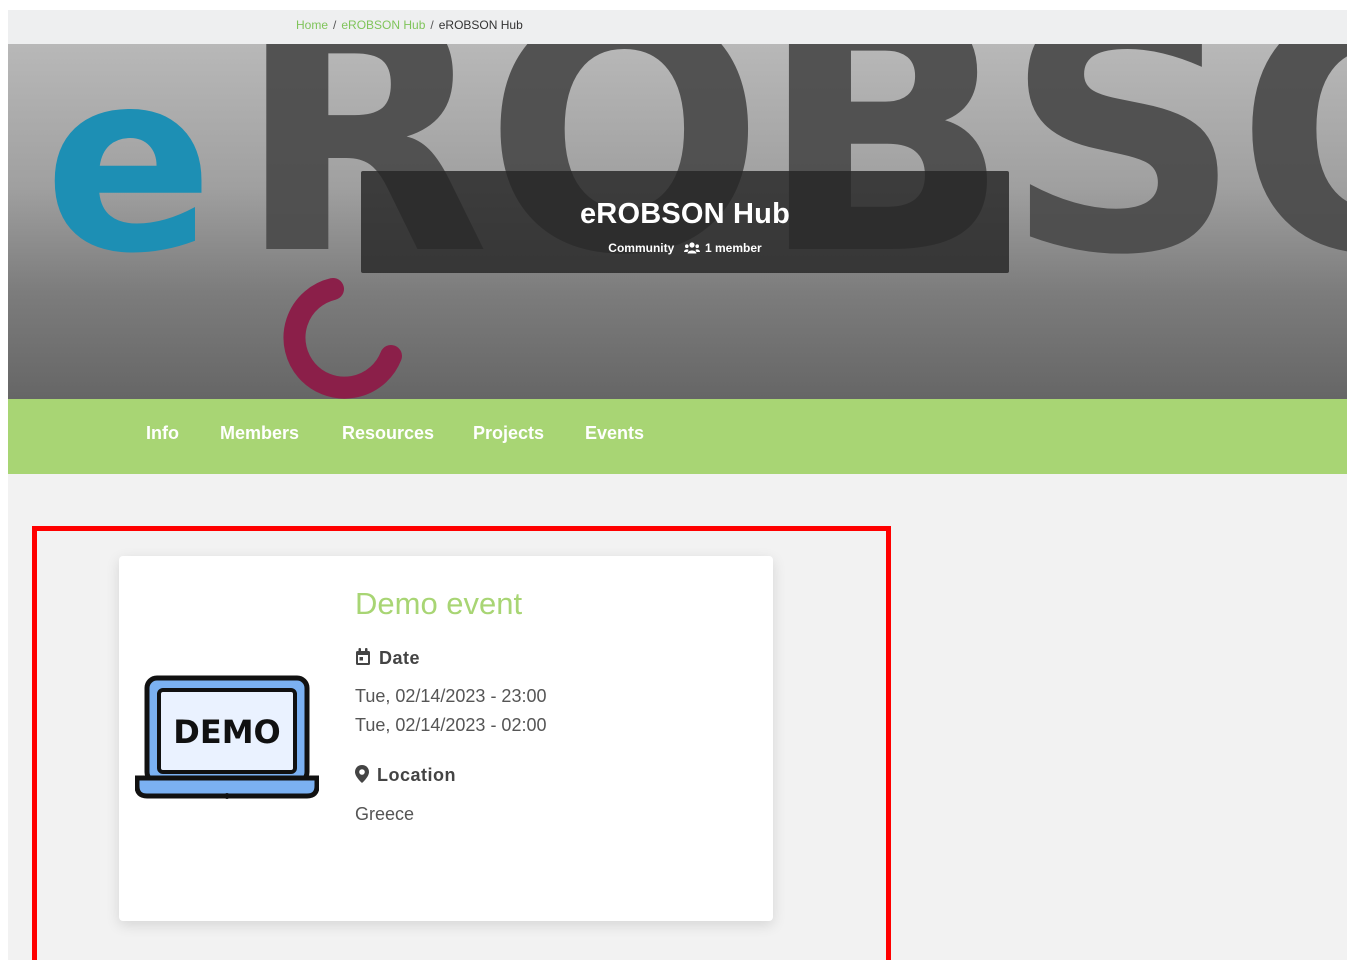 The height and width of the screenshot is (960, 1347). What do you see at coordinates (508, 433) in the screenshot?
I see `tab-projects: Projects` at bounding box center [508, 433].